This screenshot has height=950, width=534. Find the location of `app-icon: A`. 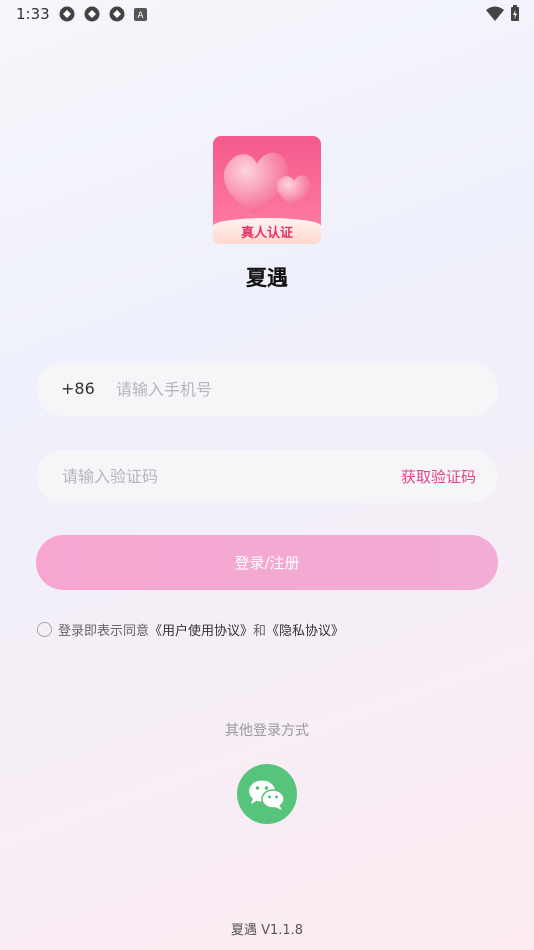

app-icon: A is located at coordinates (140, 14).